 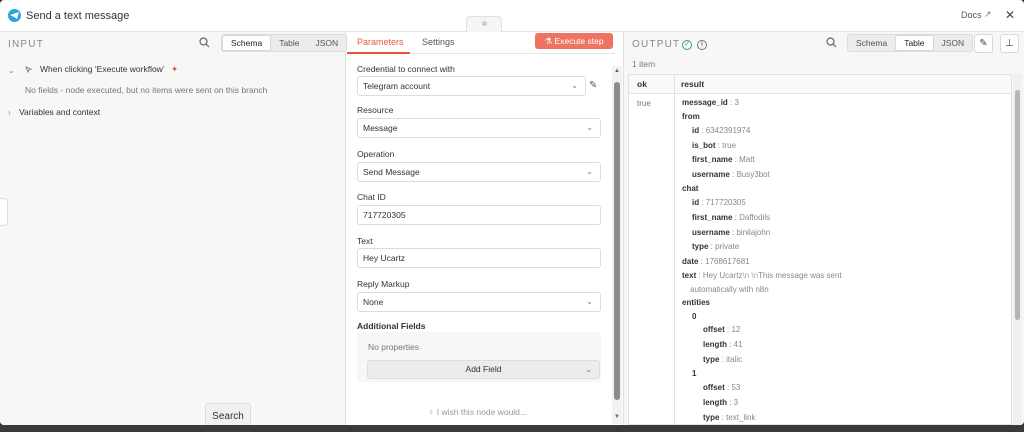 I want to click on credential-select: Telegram account ⌄, so click(x=471, y=86).